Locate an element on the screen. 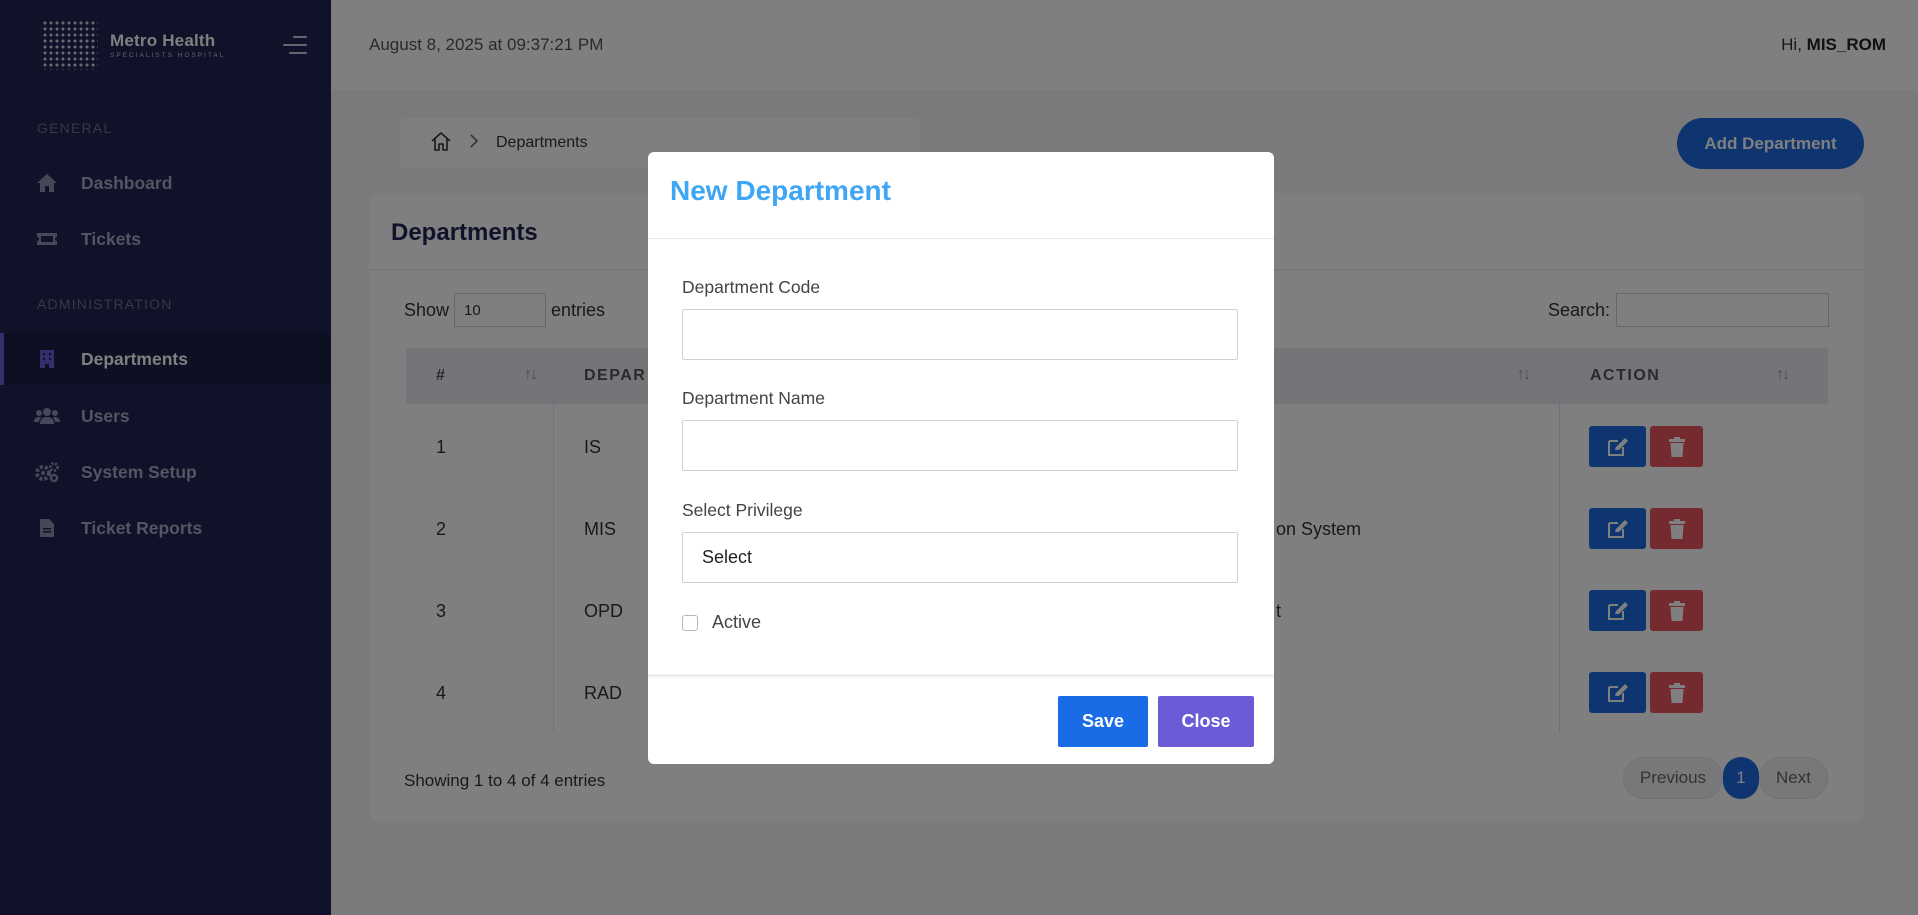 The image size is (1918, 915). privilege-select: Select is located at coordinates (960, 557).